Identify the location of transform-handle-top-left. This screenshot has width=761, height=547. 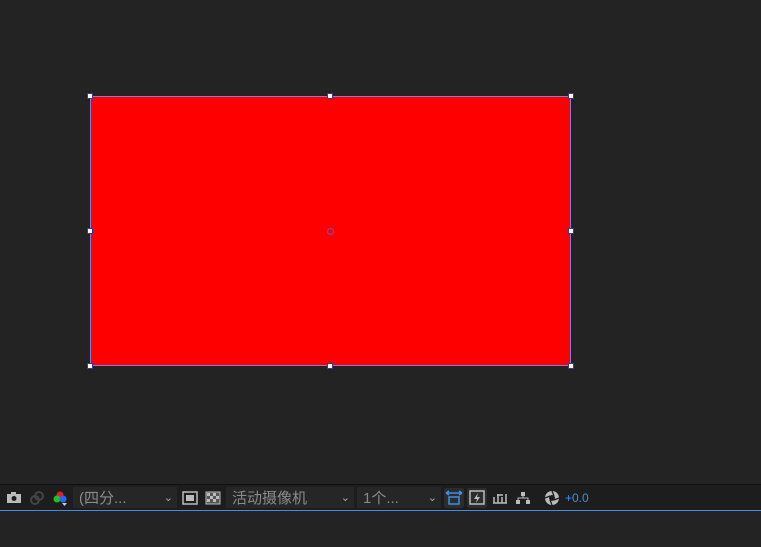
(90, 96).